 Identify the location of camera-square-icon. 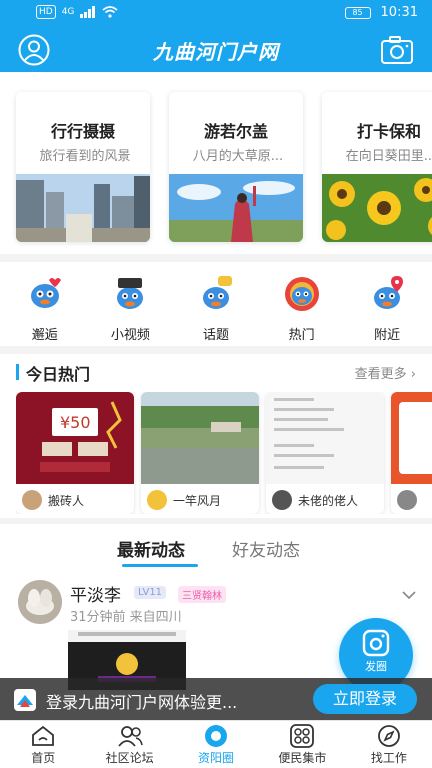
(376, 643).